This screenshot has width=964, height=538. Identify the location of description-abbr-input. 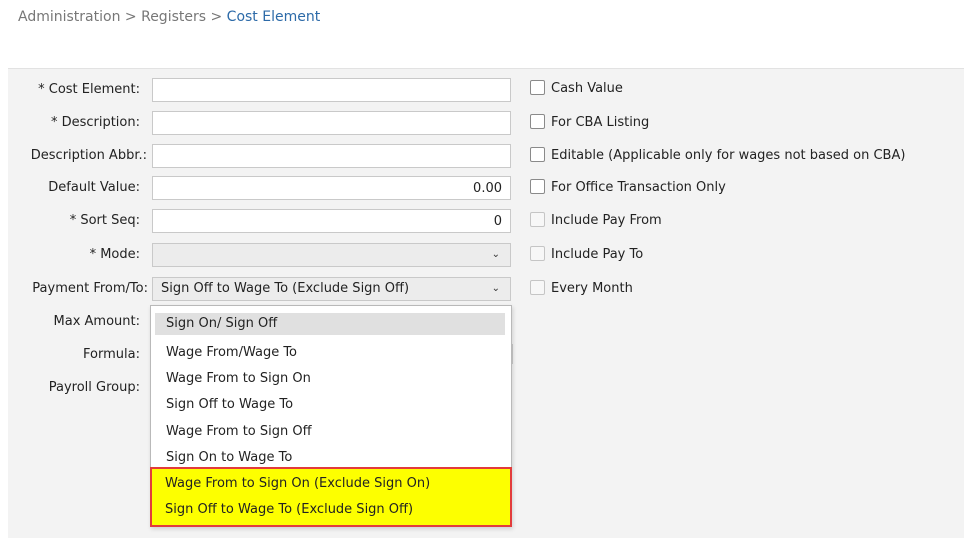
(331, 156).